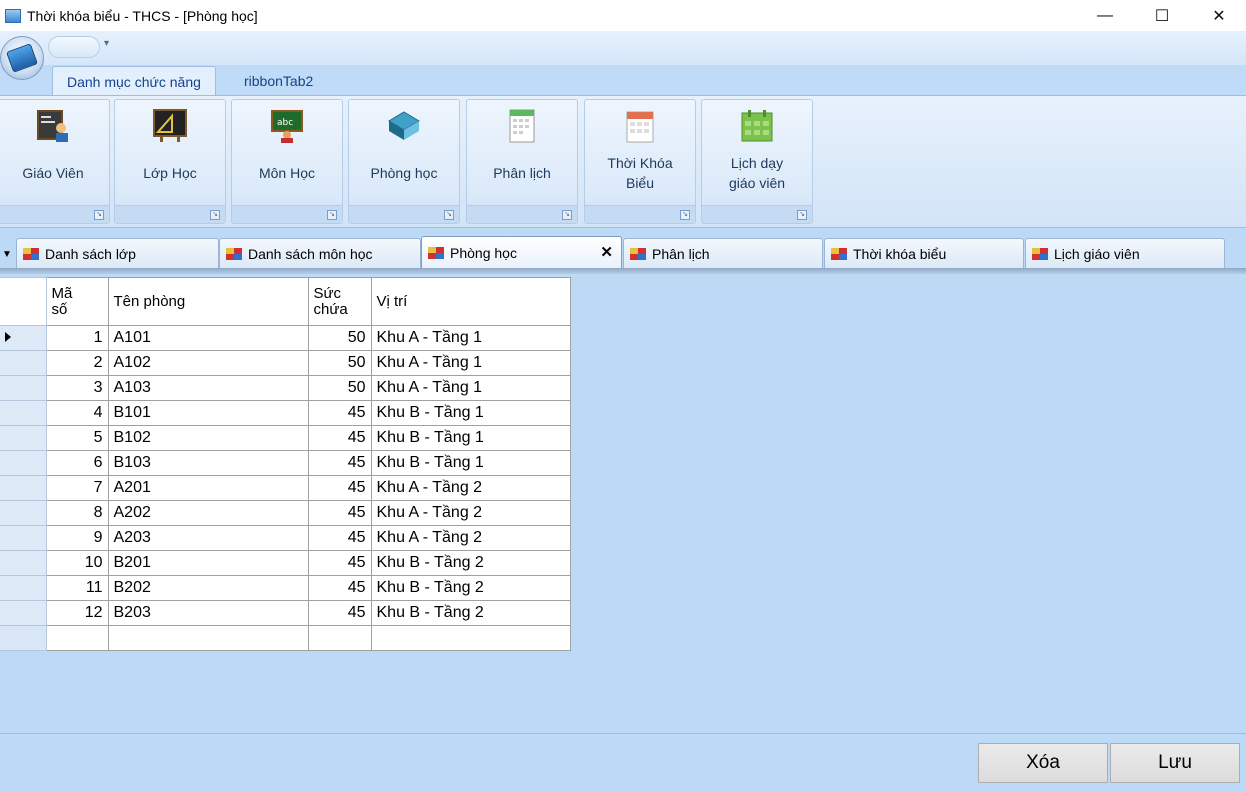  What do you see at coordinates (640, 161) in the screenshot?
I see `ribbon-group-thoi-khoa-bieu: Thời Khóa Biểu ↘` at bounding box center [640, 161].